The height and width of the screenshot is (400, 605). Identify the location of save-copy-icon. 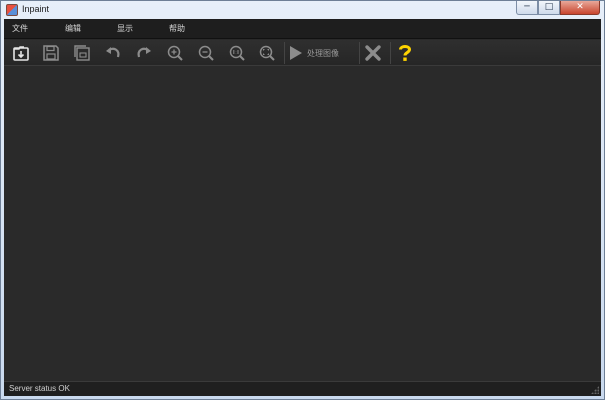
(82, 53).